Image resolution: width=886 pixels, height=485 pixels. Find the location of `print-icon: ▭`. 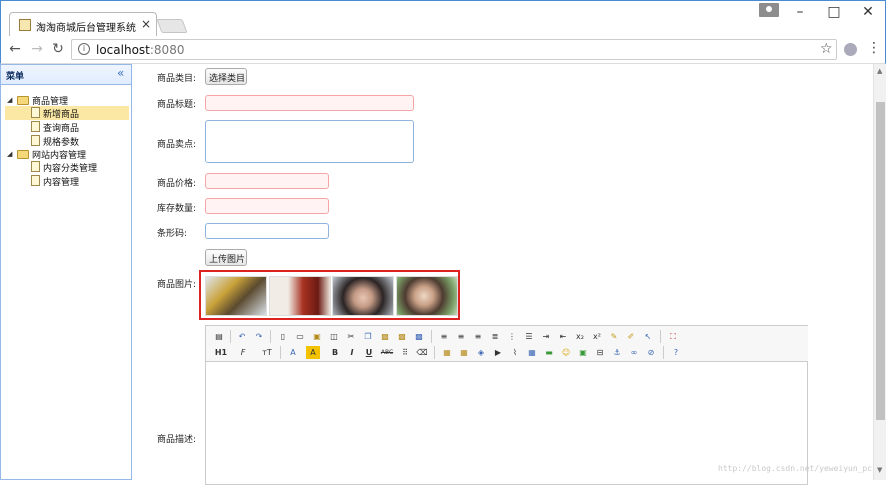

print-icon: ▭ is located at coordinates (300, 336).